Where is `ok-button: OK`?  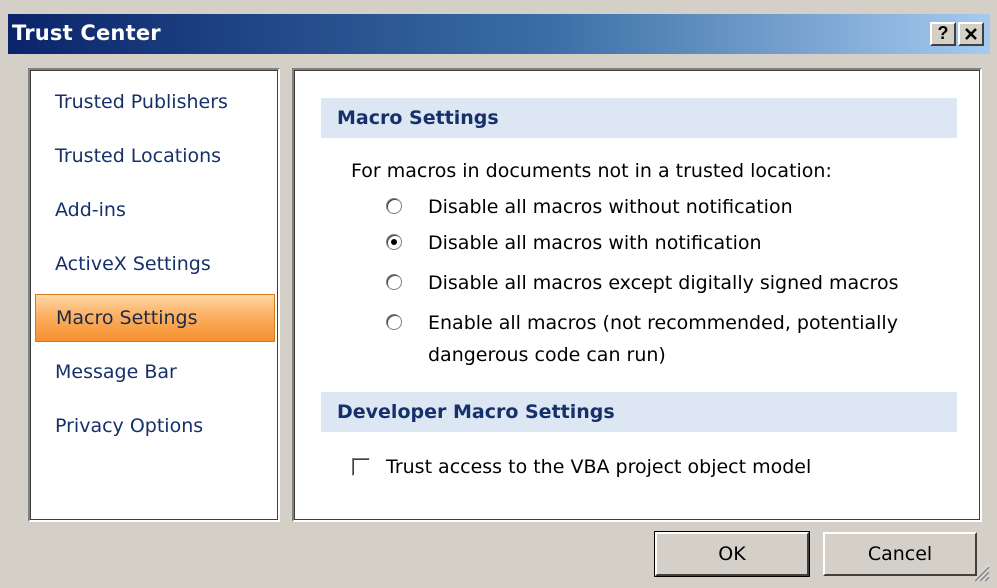 ok-button: OK is located at coordinates (732, 554).